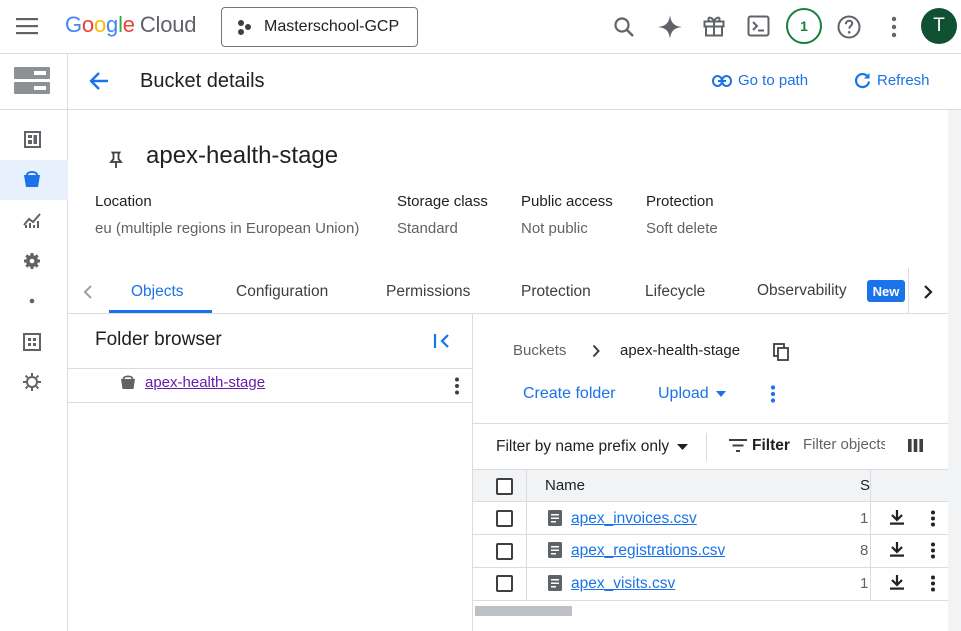 The height and width of the screenshot is (631, 961). Describe the element at coordinates (427, 228) in the screenshot. I see `storage-class-value: Standard` at that location.